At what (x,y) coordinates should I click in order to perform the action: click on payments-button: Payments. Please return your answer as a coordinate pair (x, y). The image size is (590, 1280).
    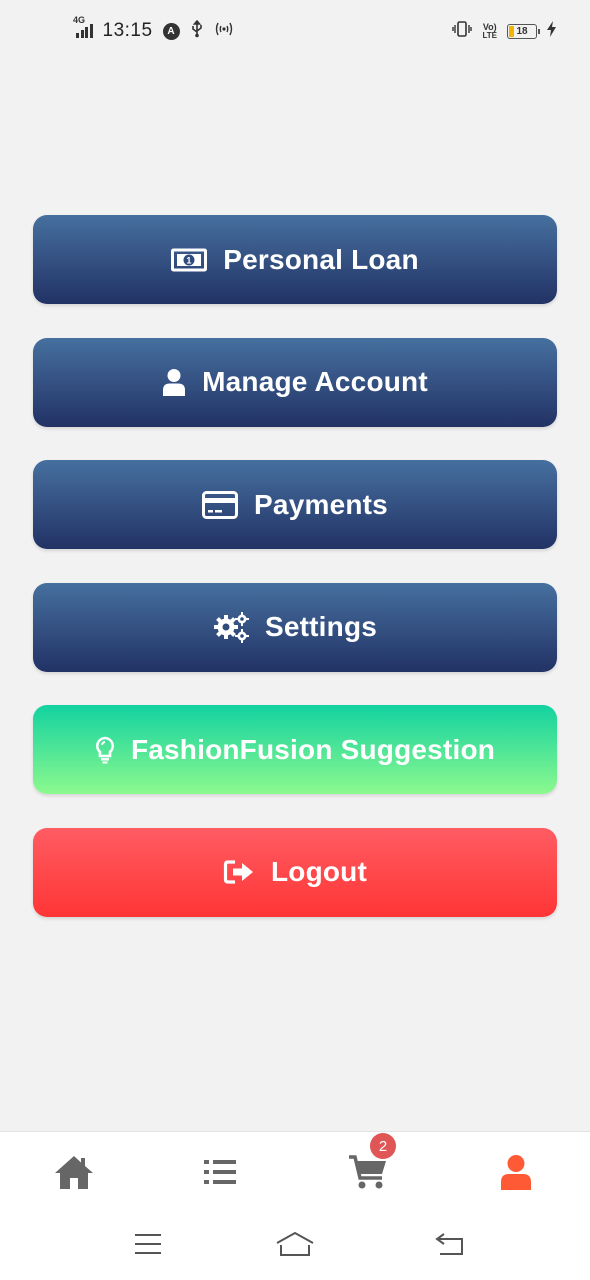
    Looking at the image, I should click on (295, 504).